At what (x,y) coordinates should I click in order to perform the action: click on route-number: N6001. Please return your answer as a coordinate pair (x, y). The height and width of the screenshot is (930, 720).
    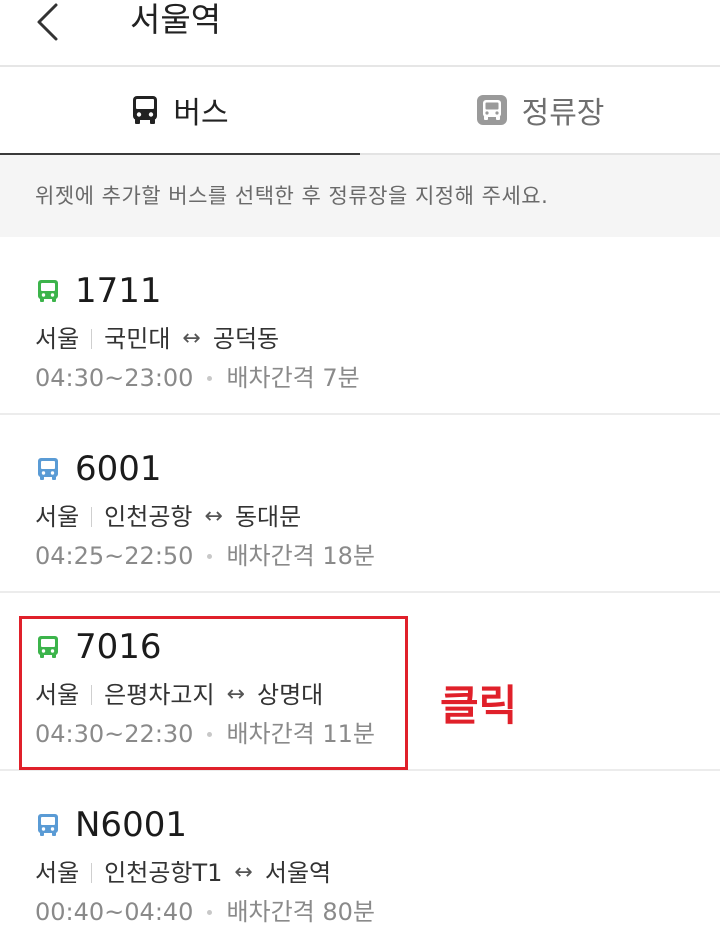
    Looking at the image, I should click on (131, 825).